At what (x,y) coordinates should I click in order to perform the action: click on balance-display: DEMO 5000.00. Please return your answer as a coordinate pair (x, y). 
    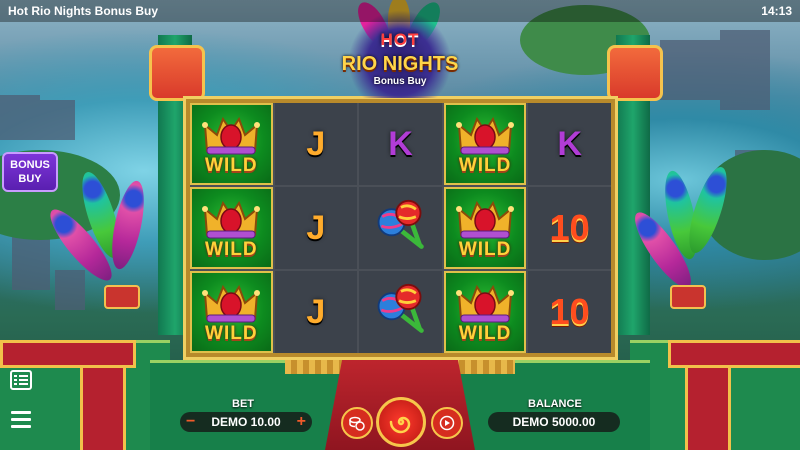
    Looking at the image, I should click on (554, 422).